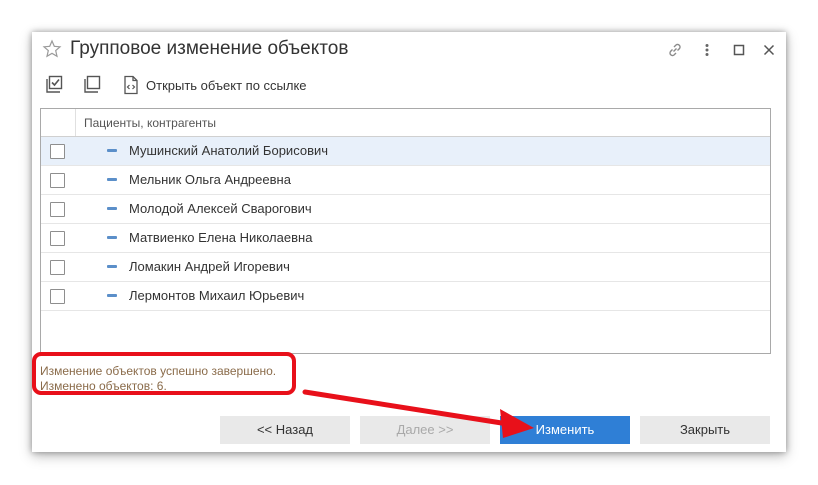 The image size is (818, 485). What do you see at coordinates (131, 85) in the screenshot?
I see `open-by-link-icon` at bounding box center [131, 85].